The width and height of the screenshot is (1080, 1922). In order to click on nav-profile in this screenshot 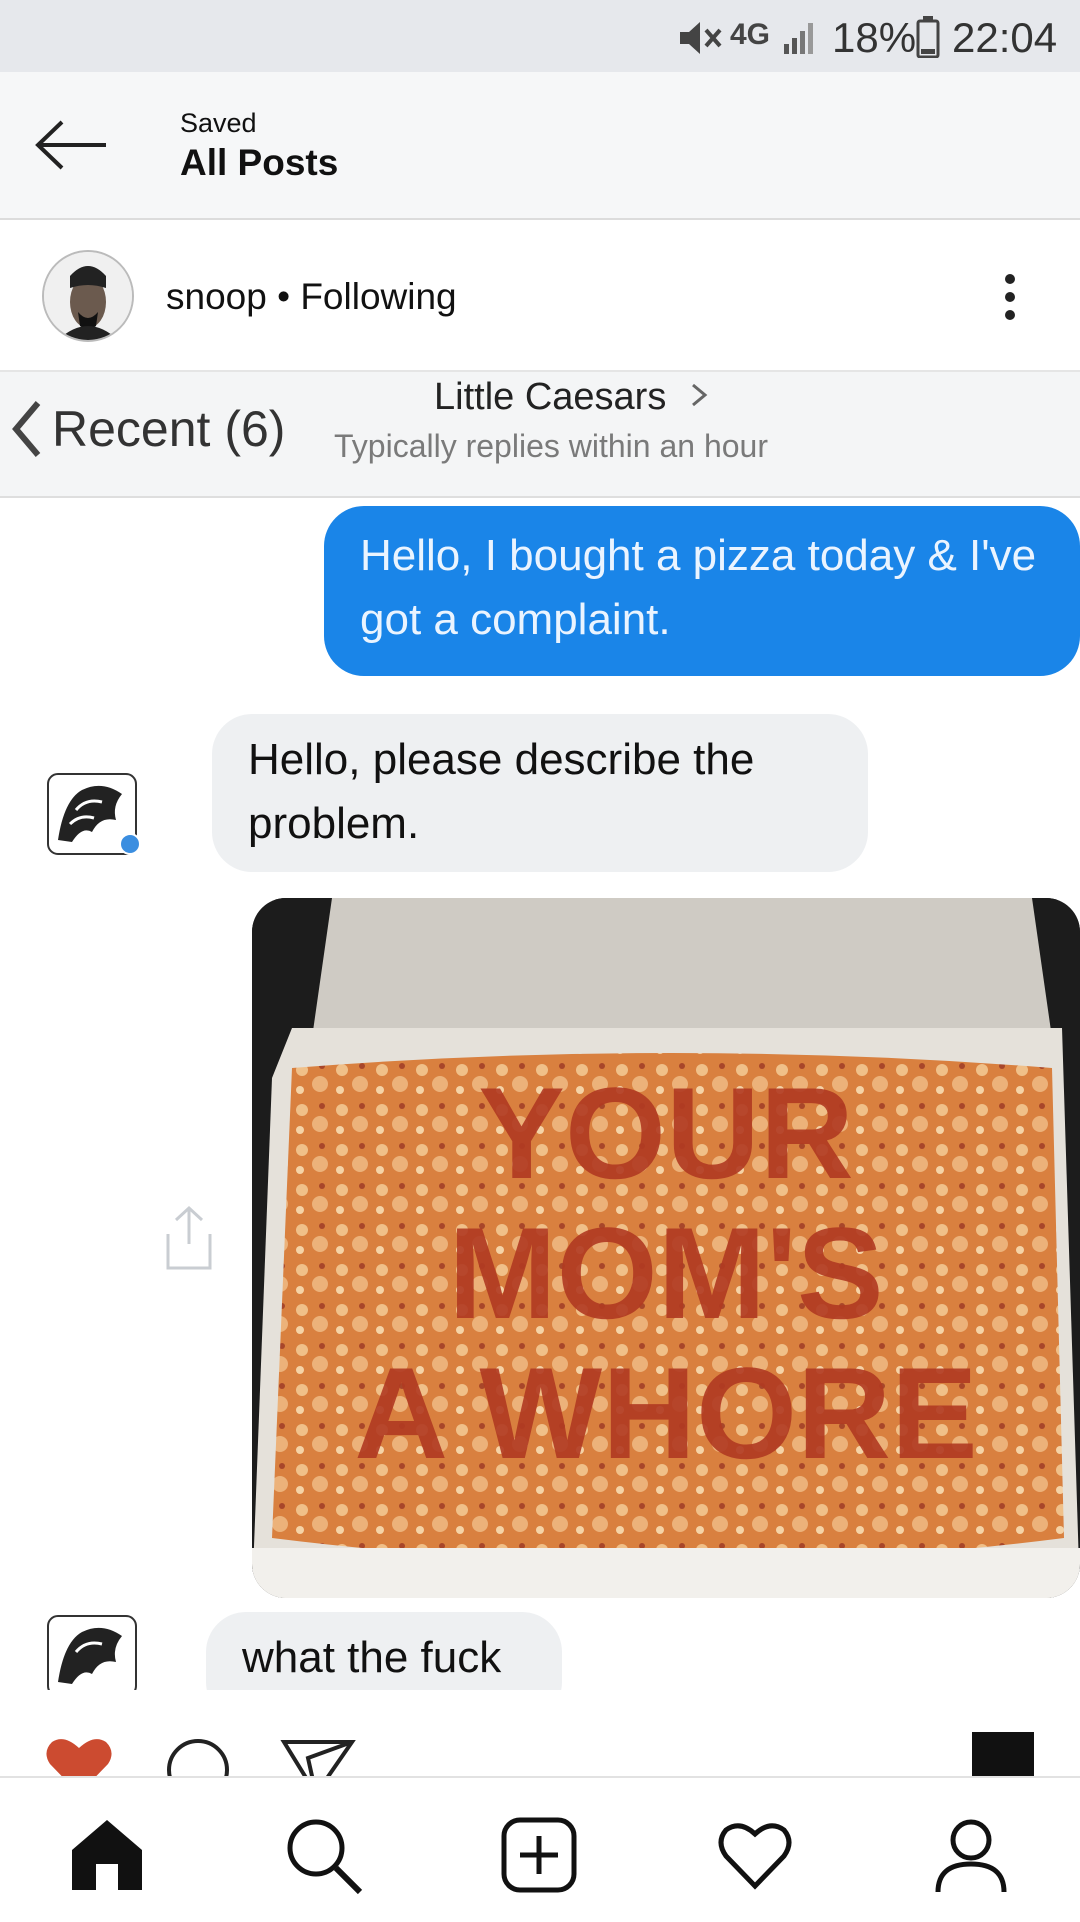, I will do `click(971, 1855)`.